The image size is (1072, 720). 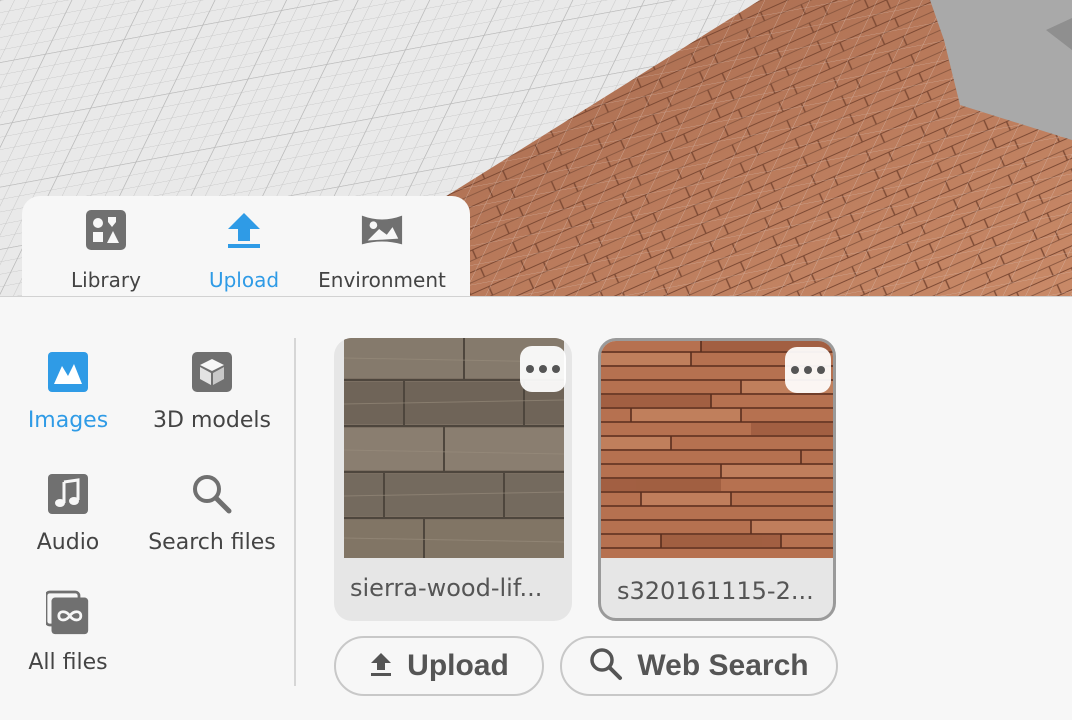 I want to click on category-3d-models: 3D models, so click(x=212, y=391).